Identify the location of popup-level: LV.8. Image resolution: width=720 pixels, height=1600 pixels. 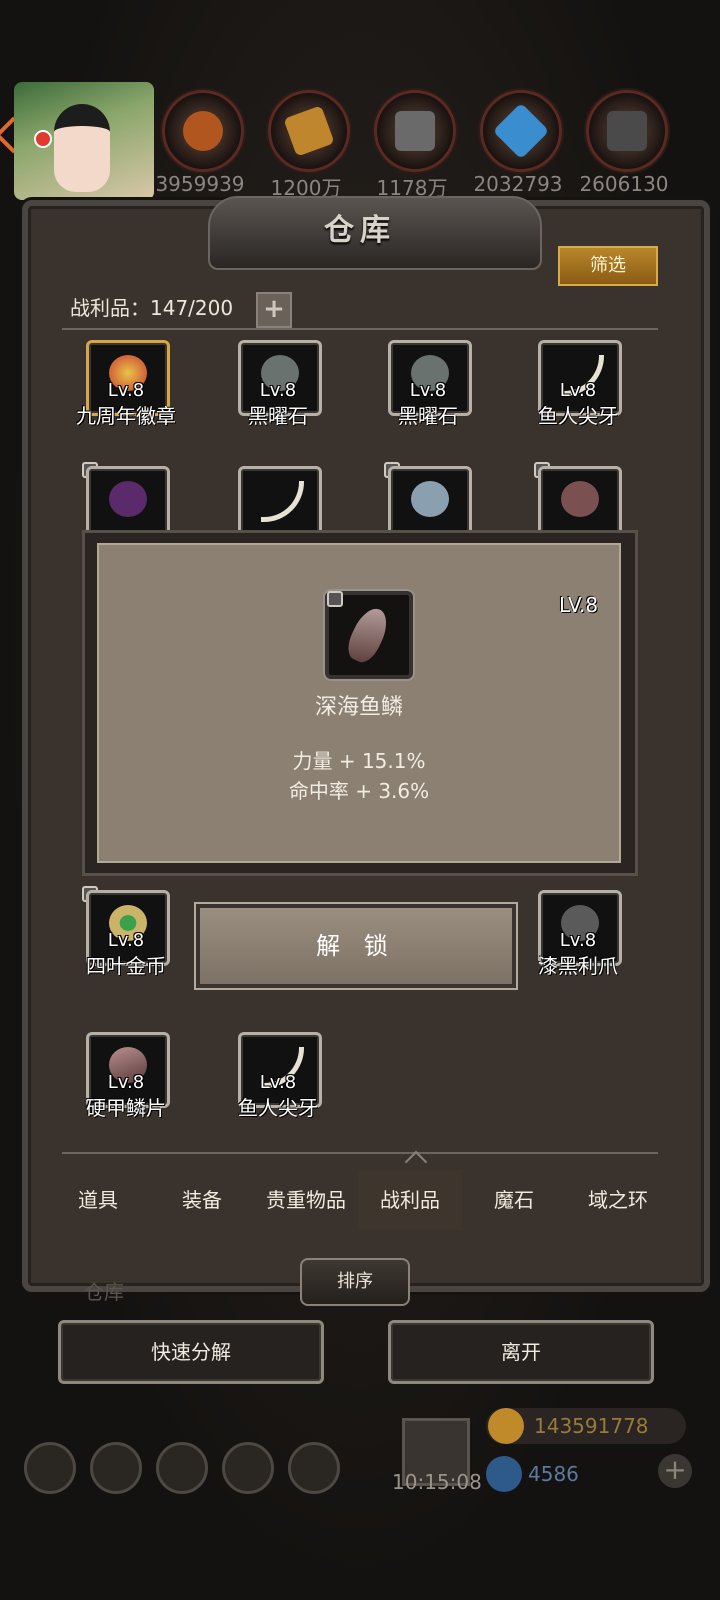
(579, 605).